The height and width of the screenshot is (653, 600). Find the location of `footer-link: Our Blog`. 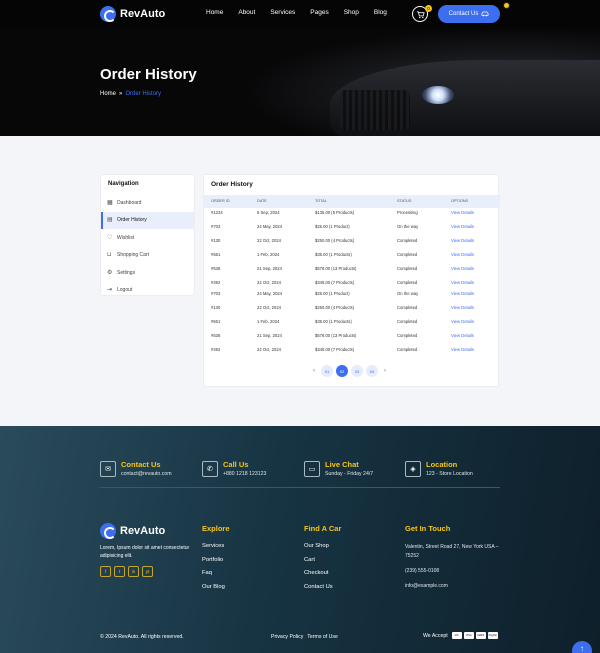

footer-link: Our Blog is located at coordinates (216, 591).